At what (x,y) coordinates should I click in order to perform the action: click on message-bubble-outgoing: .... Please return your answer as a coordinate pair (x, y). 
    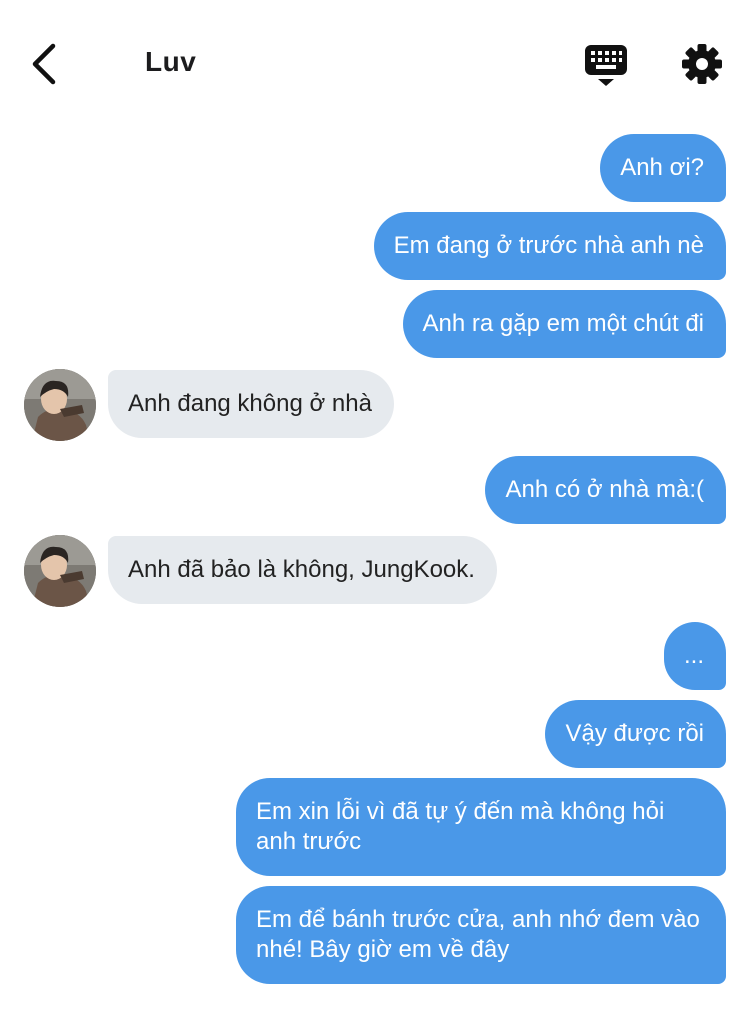
    Looking at the image, I should click on (694, 656).